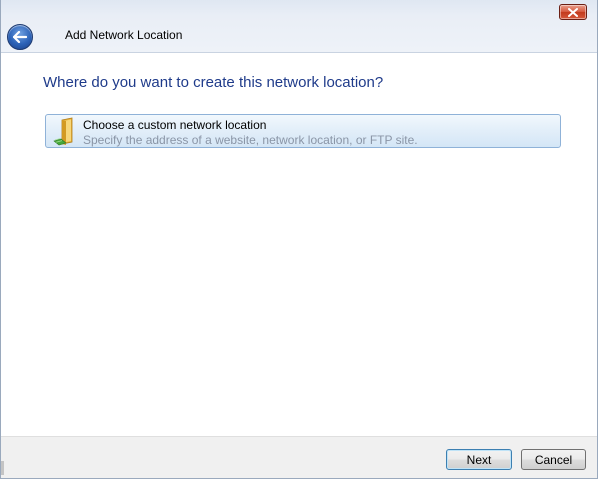 The height and width of the screenshot is (479, 598). What do you see at coordinates (175, 125) in the screenshot?
I see `option-title: Choose a custom network location` at bounding box center [175, 125].